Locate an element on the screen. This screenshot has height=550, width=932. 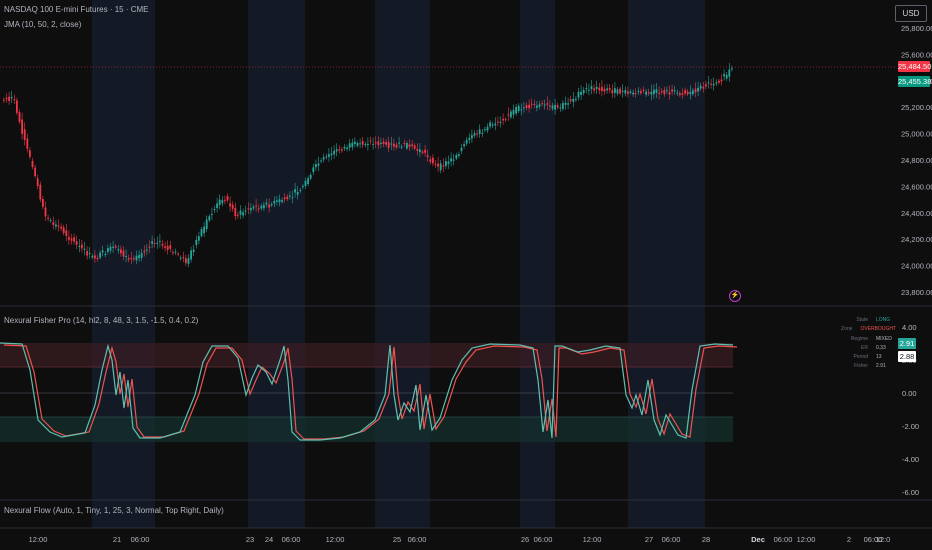
time-tick-label: 24 is located at coordinates (269, 539).